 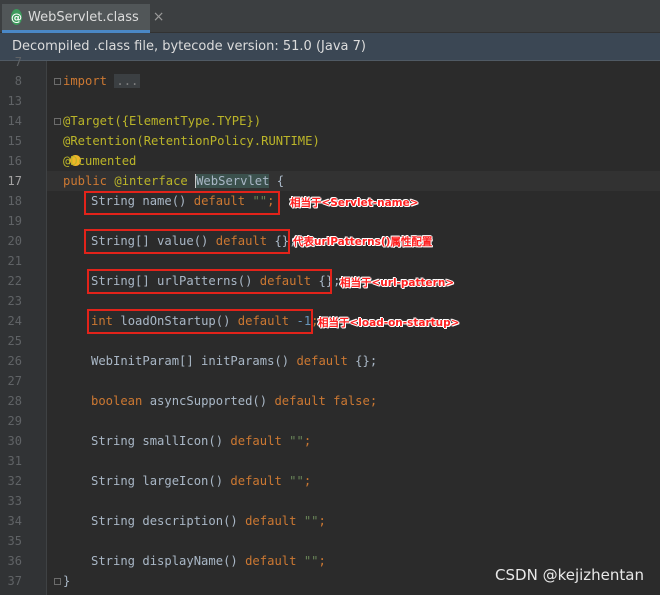 I want to click on interface-name: WebServlet, so click(x=232, y=181).